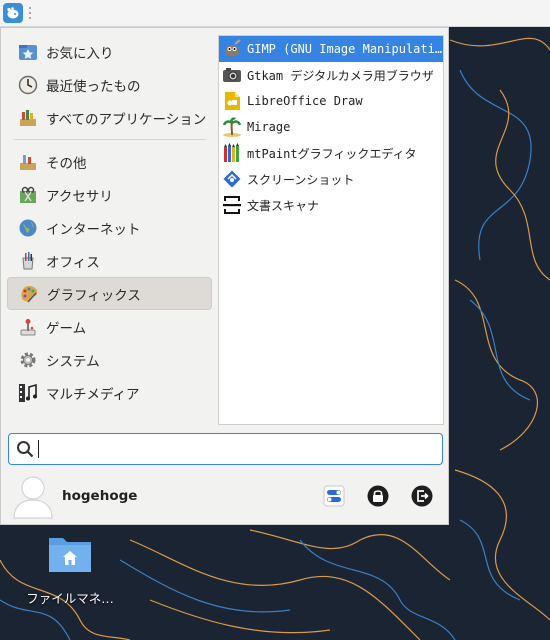 The height and width of the screenshot is (640, 550). Describe the element at coordinates (232, 127) in the screenshot. I see `mirage-palm-icon` at that location.